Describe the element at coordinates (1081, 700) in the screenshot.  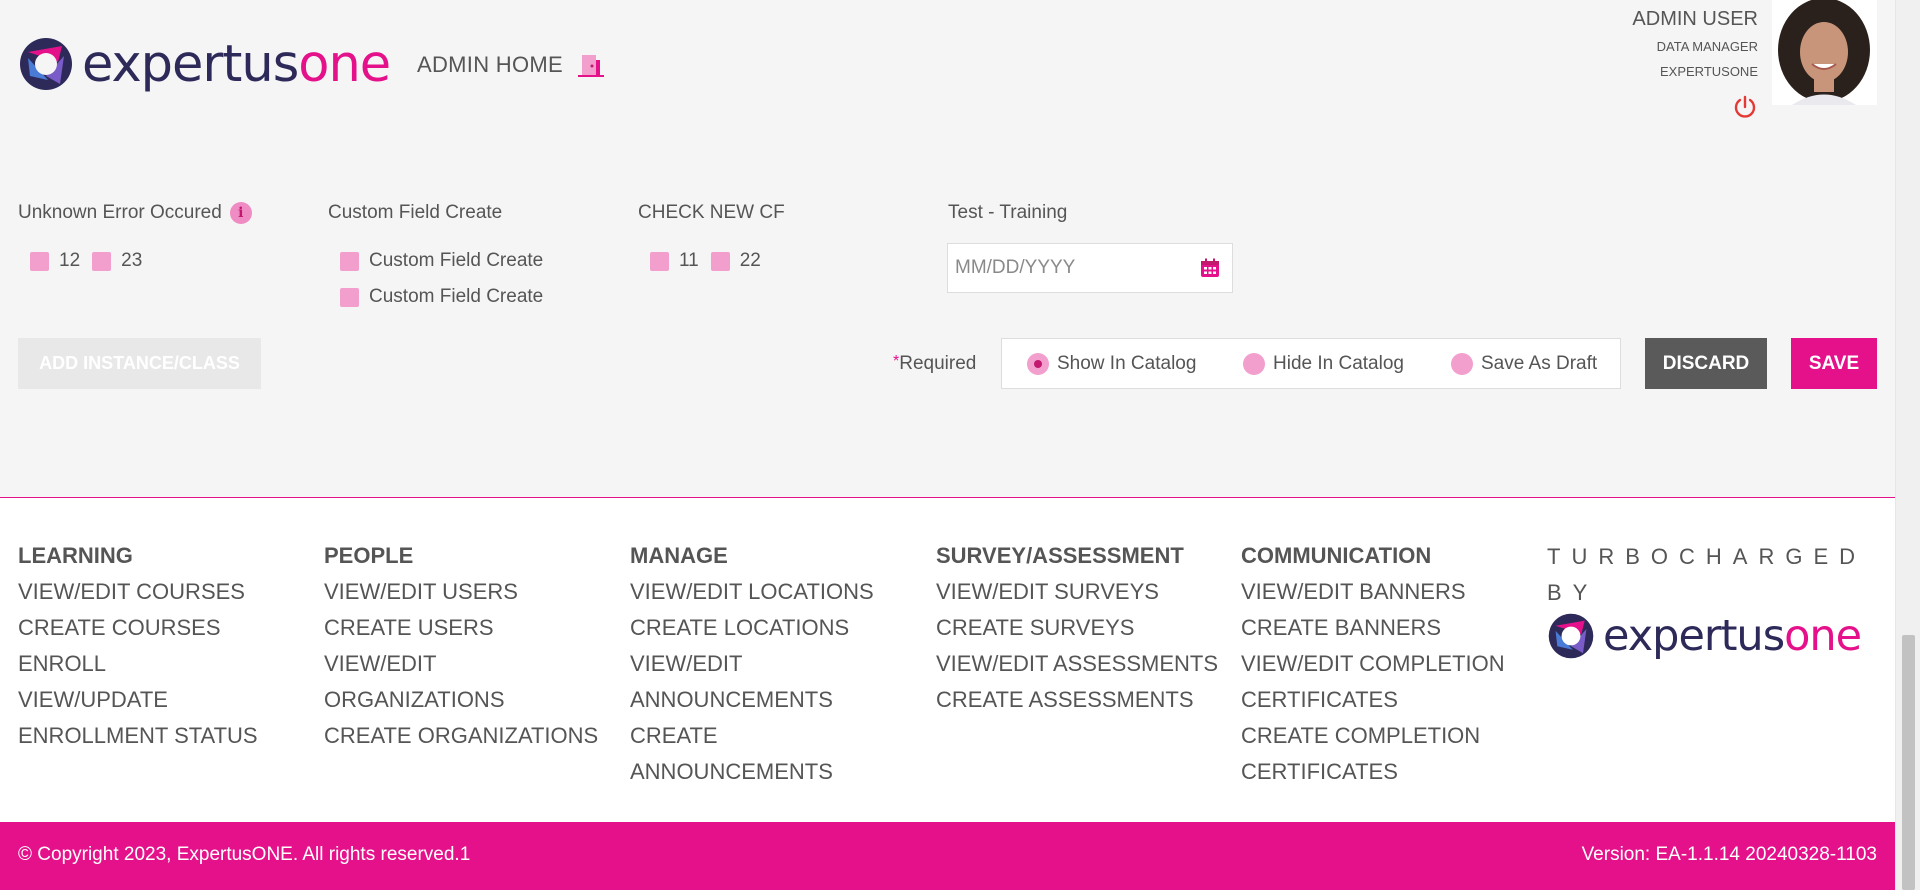
I see `footer-link: CREATE ASSESSMENTS` at that location.